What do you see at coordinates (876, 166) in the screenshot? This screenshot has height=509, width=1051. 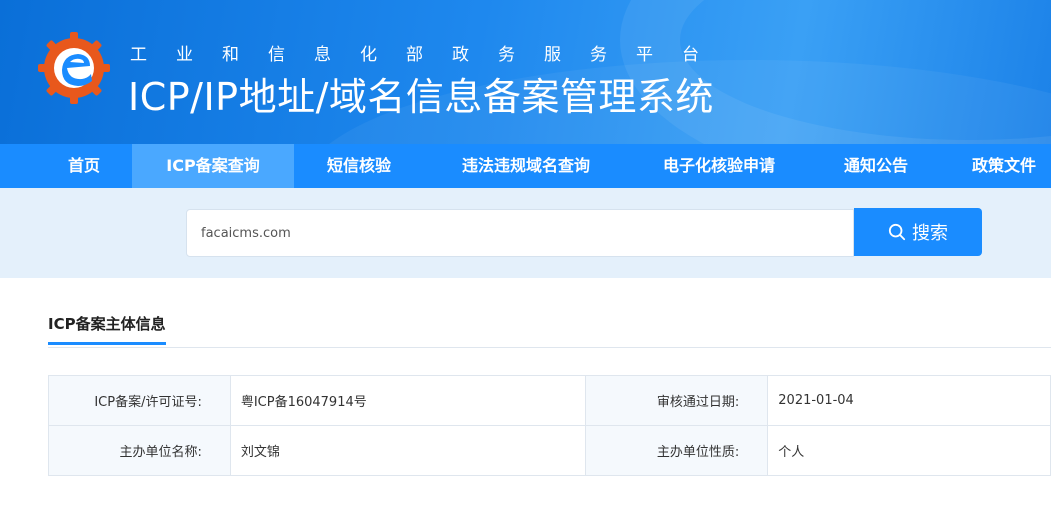 I see `nav-item-notices: 通知公告` at bounding box center [876, 166].